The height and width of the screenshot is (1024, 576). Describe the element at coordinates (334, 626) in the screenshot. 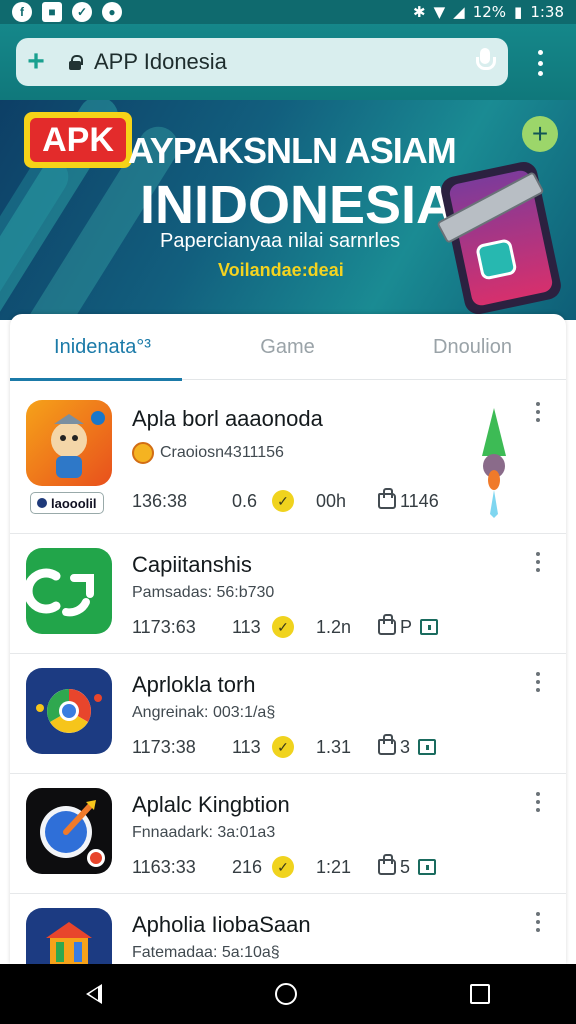

I see `stat-time: 1.2n` at that location.